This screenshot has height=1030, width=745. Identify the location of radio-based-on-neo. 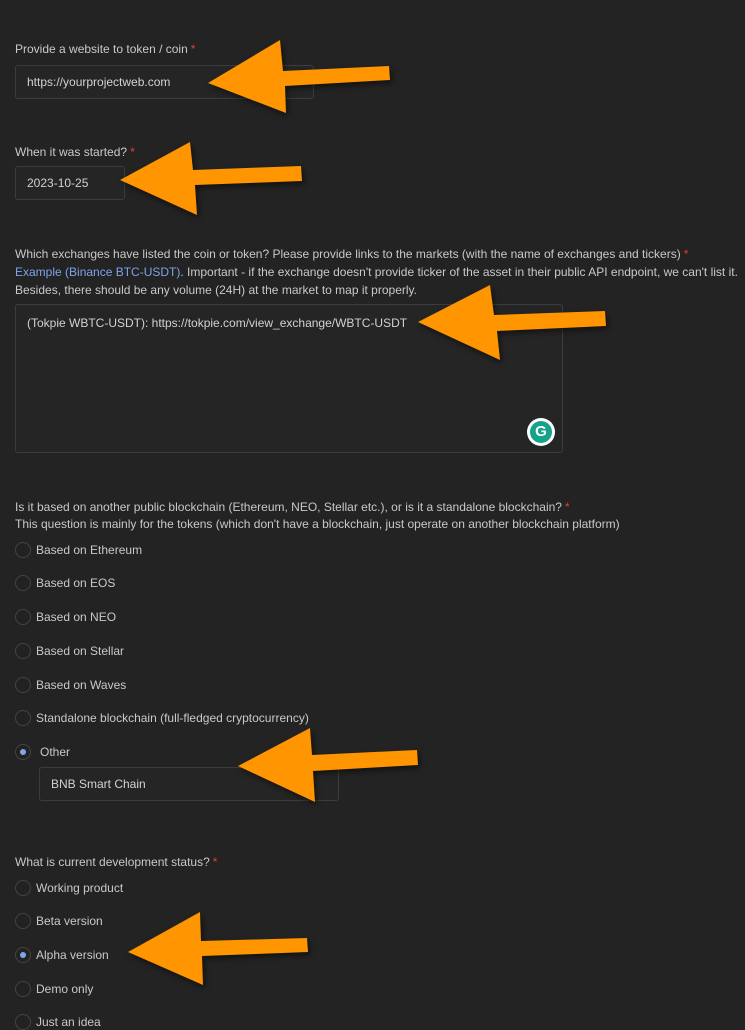
(23, 617).